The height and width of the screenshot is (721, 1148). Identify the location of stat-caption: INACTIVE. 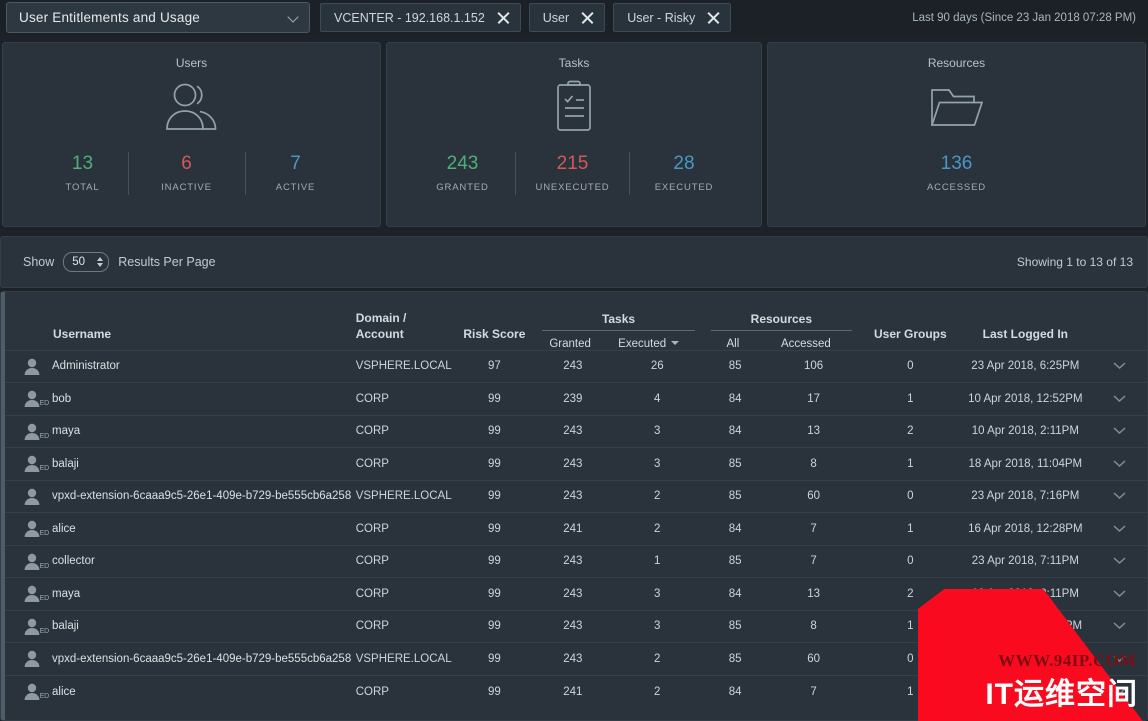
(186, 187).